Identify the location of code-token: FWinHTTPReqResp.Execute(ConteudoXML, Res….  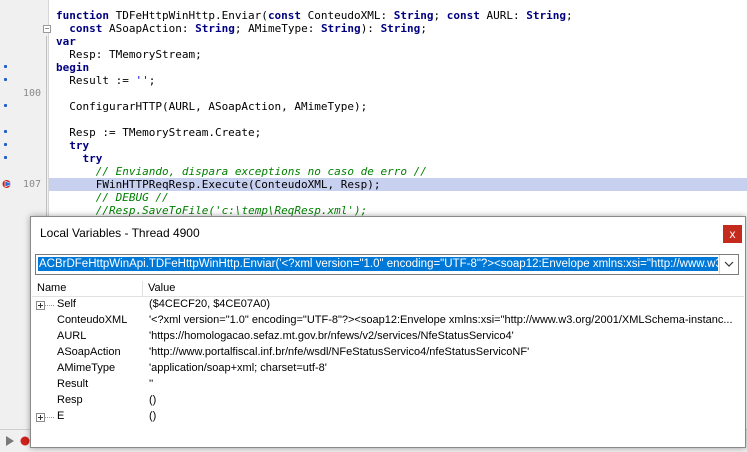
(218, 184).